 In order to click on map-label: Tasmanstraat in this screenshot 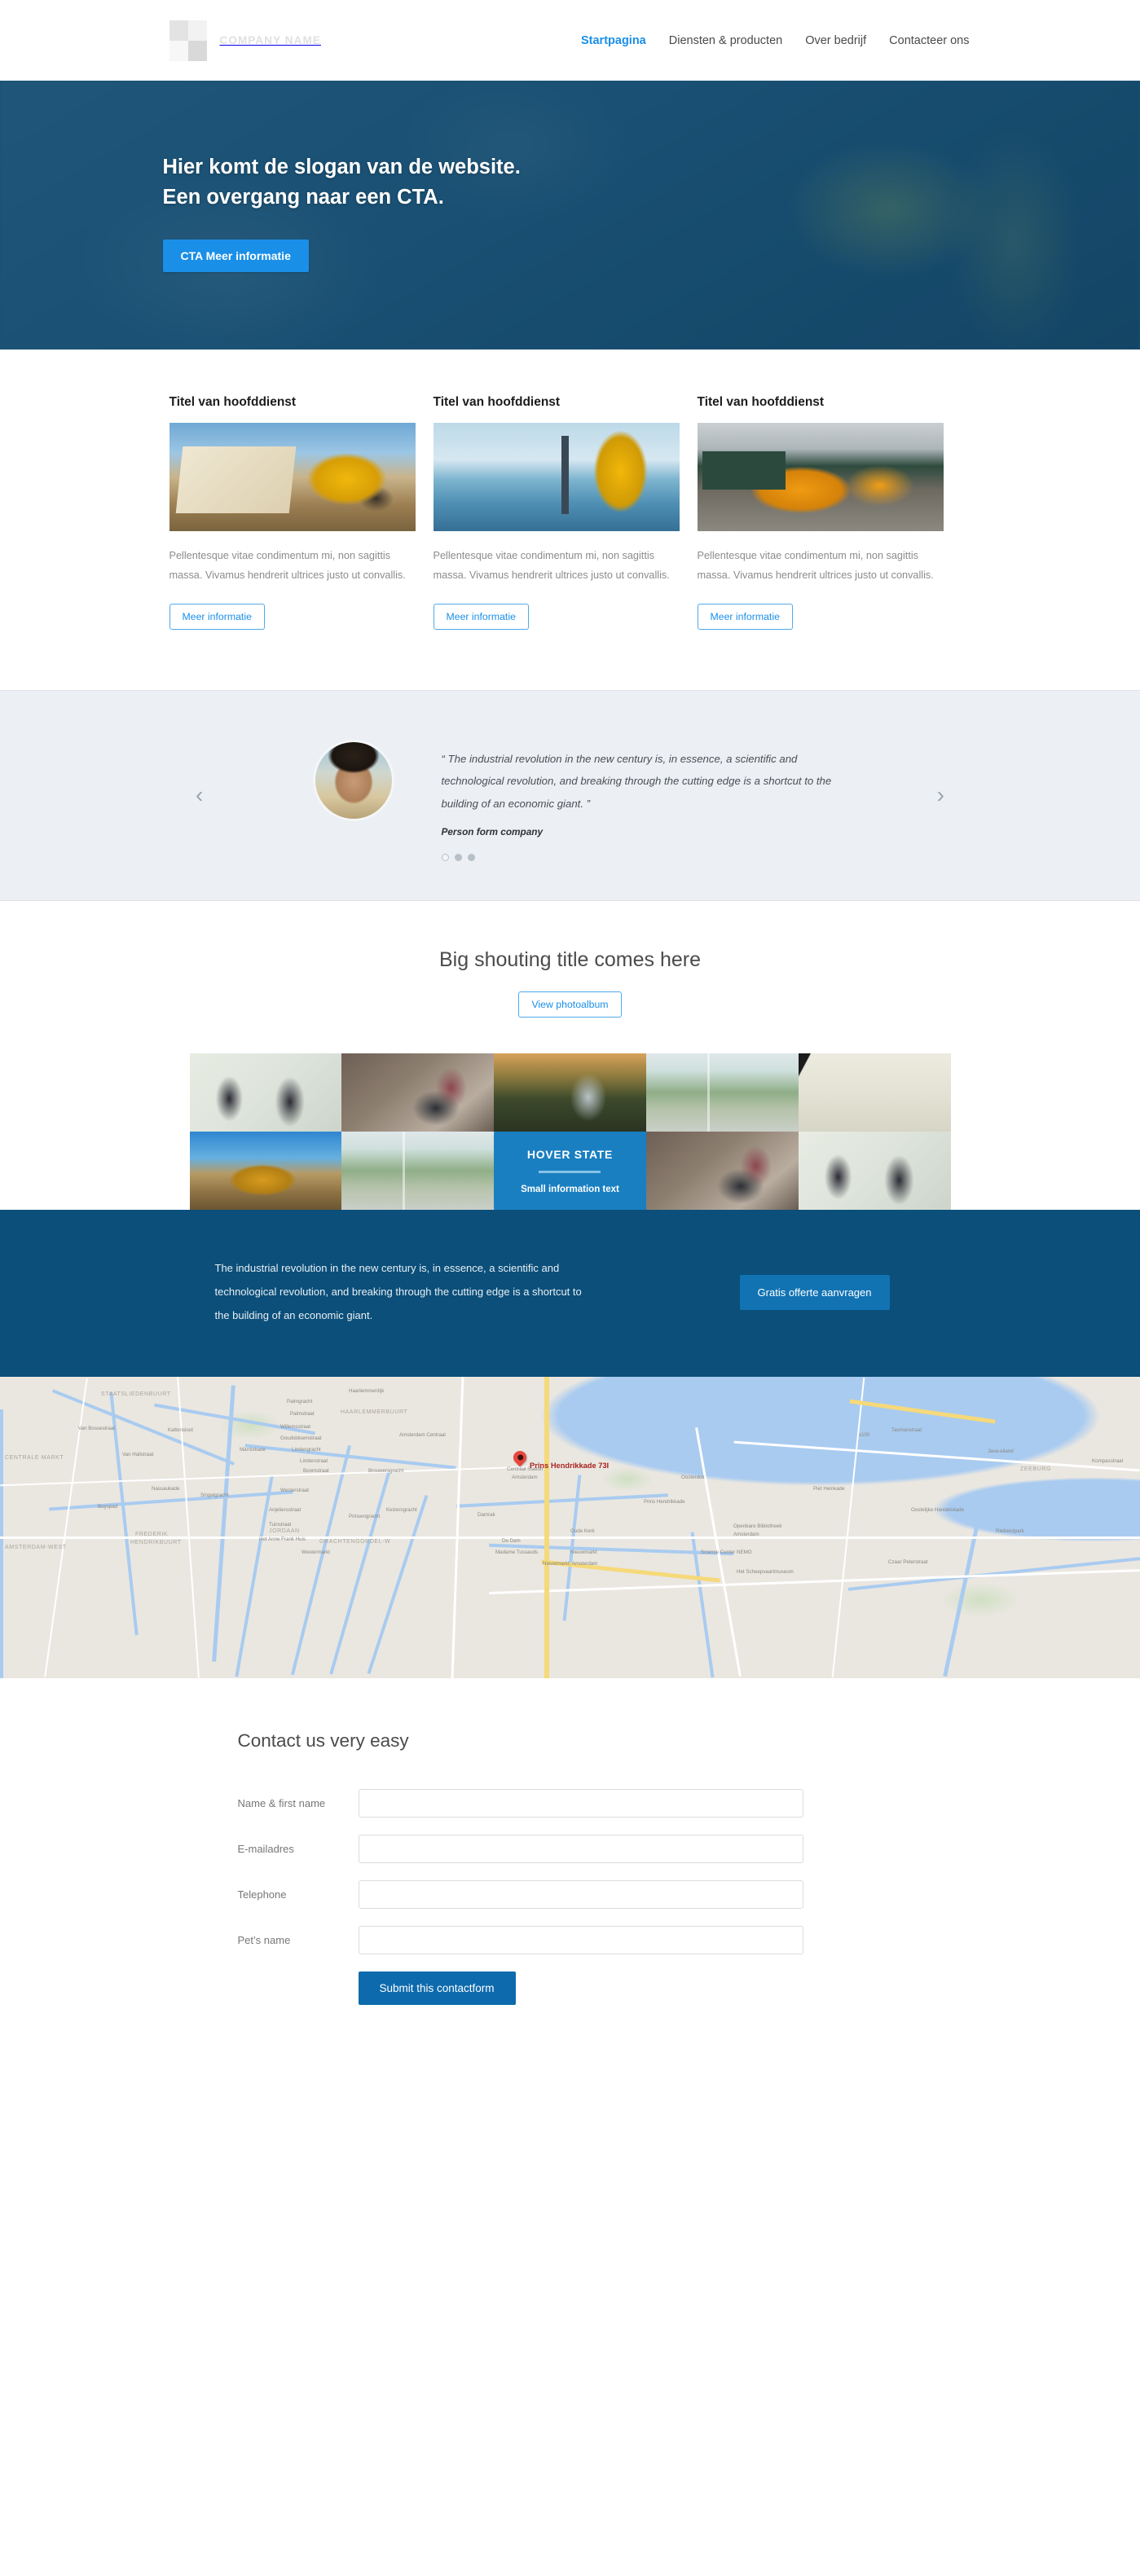, I will do `click(907, 1429)`.